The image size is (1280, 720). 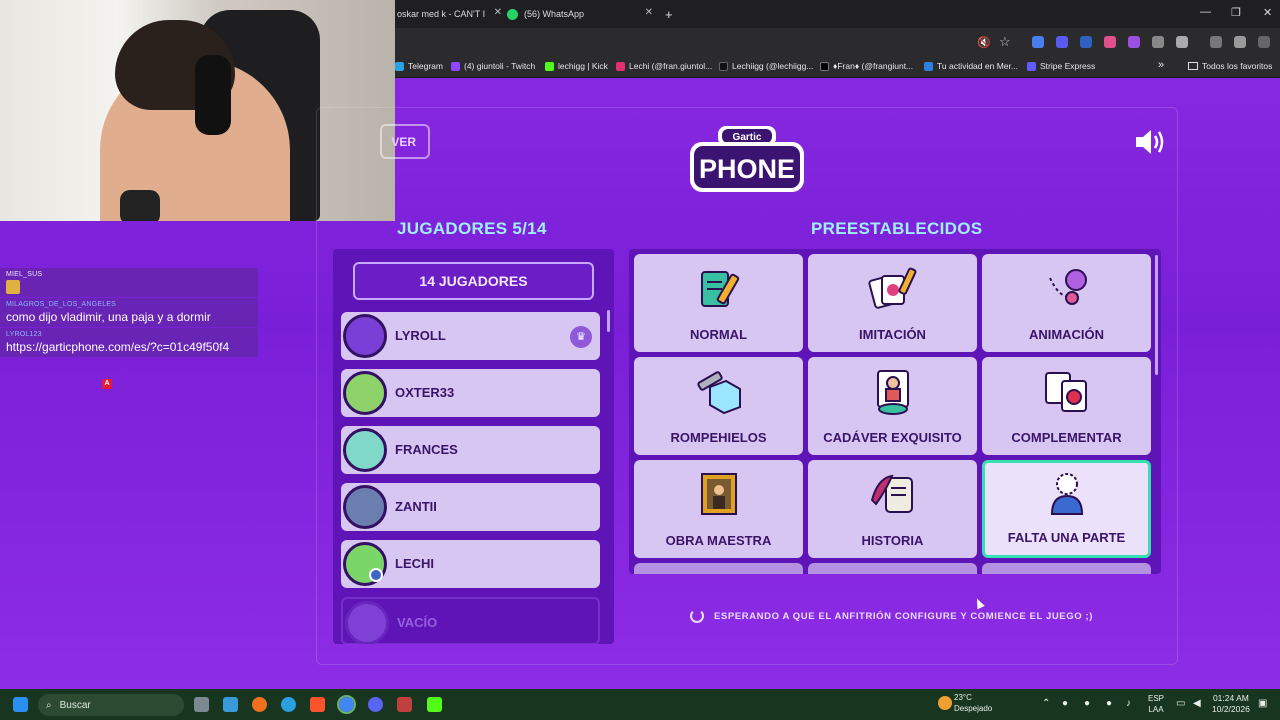 I want to click on extensions-puzzle-icon, so click(x=1182, y=42).